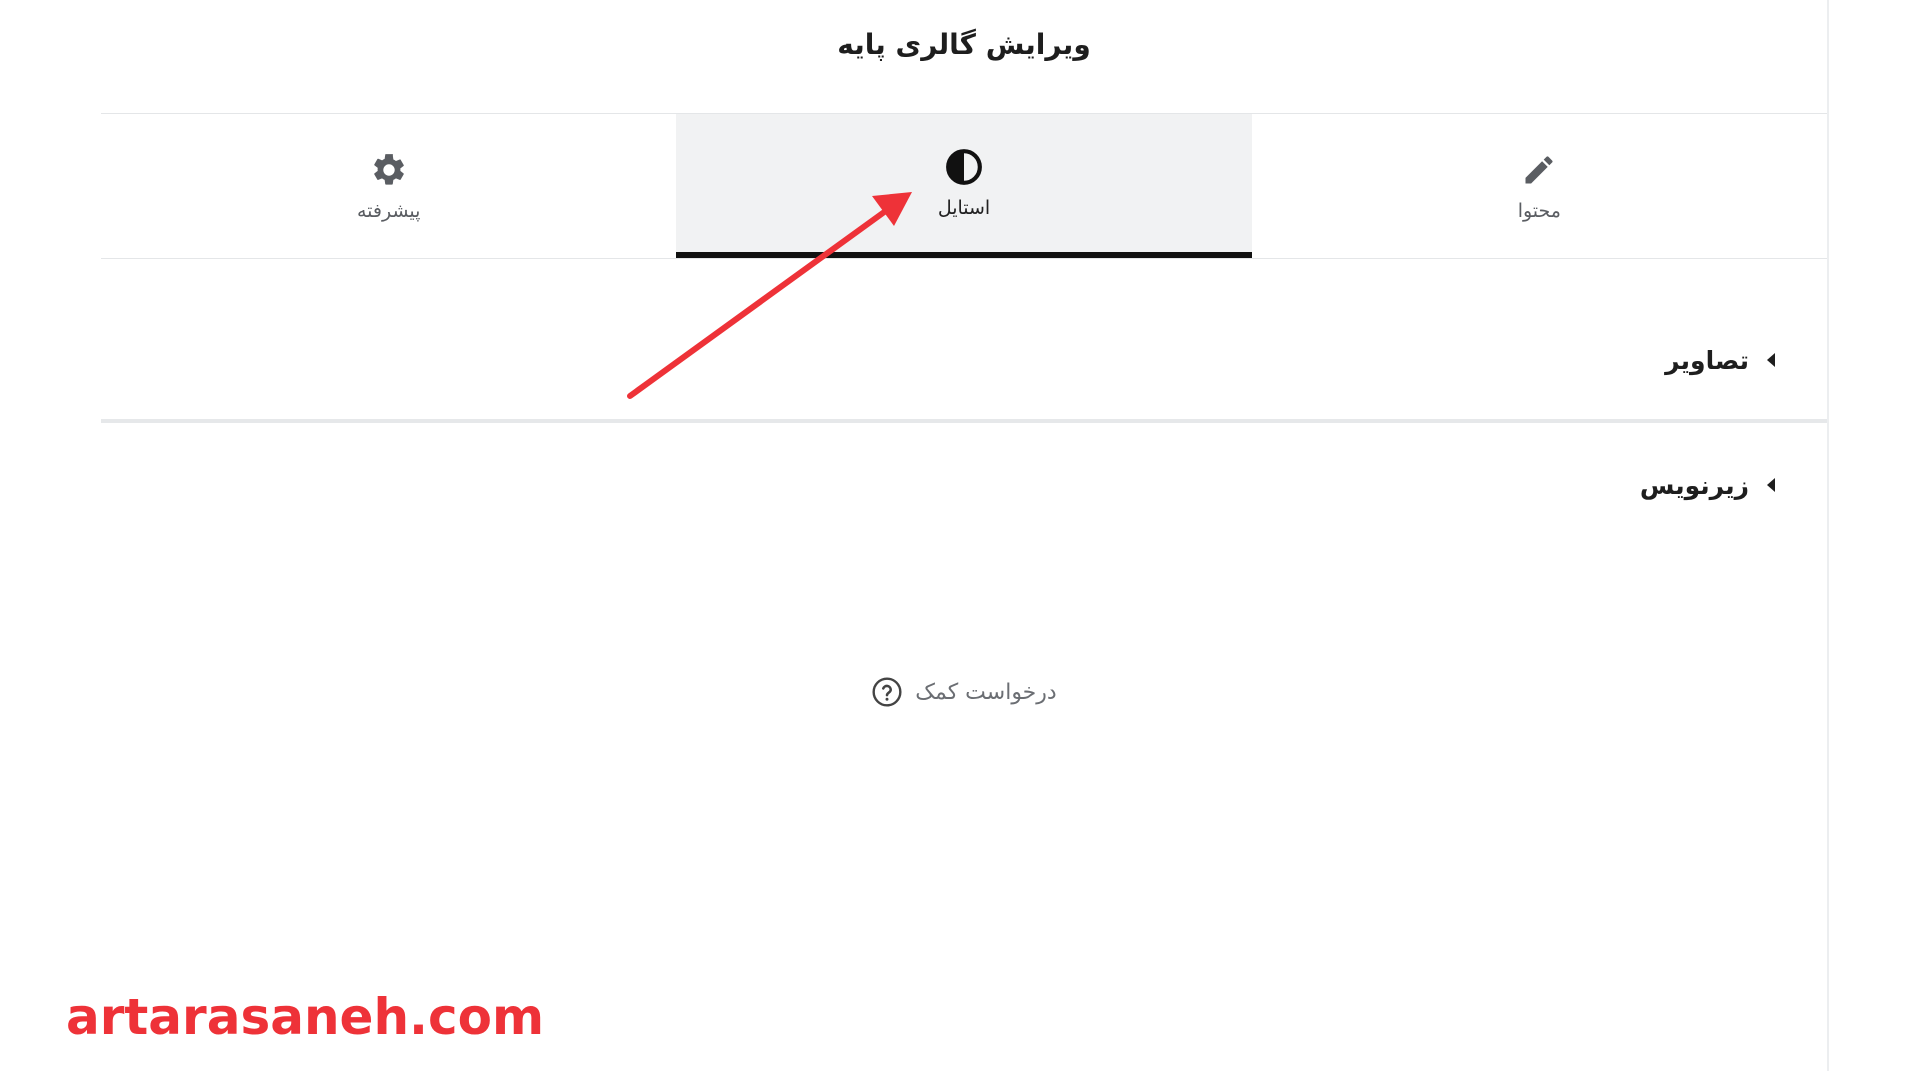 Image resolution: width=1920 pixels, height=1080 pixels. Describe the element at coordinates (964, 208) in the screenshot. I see `tab-style-label: استایل` at that location.